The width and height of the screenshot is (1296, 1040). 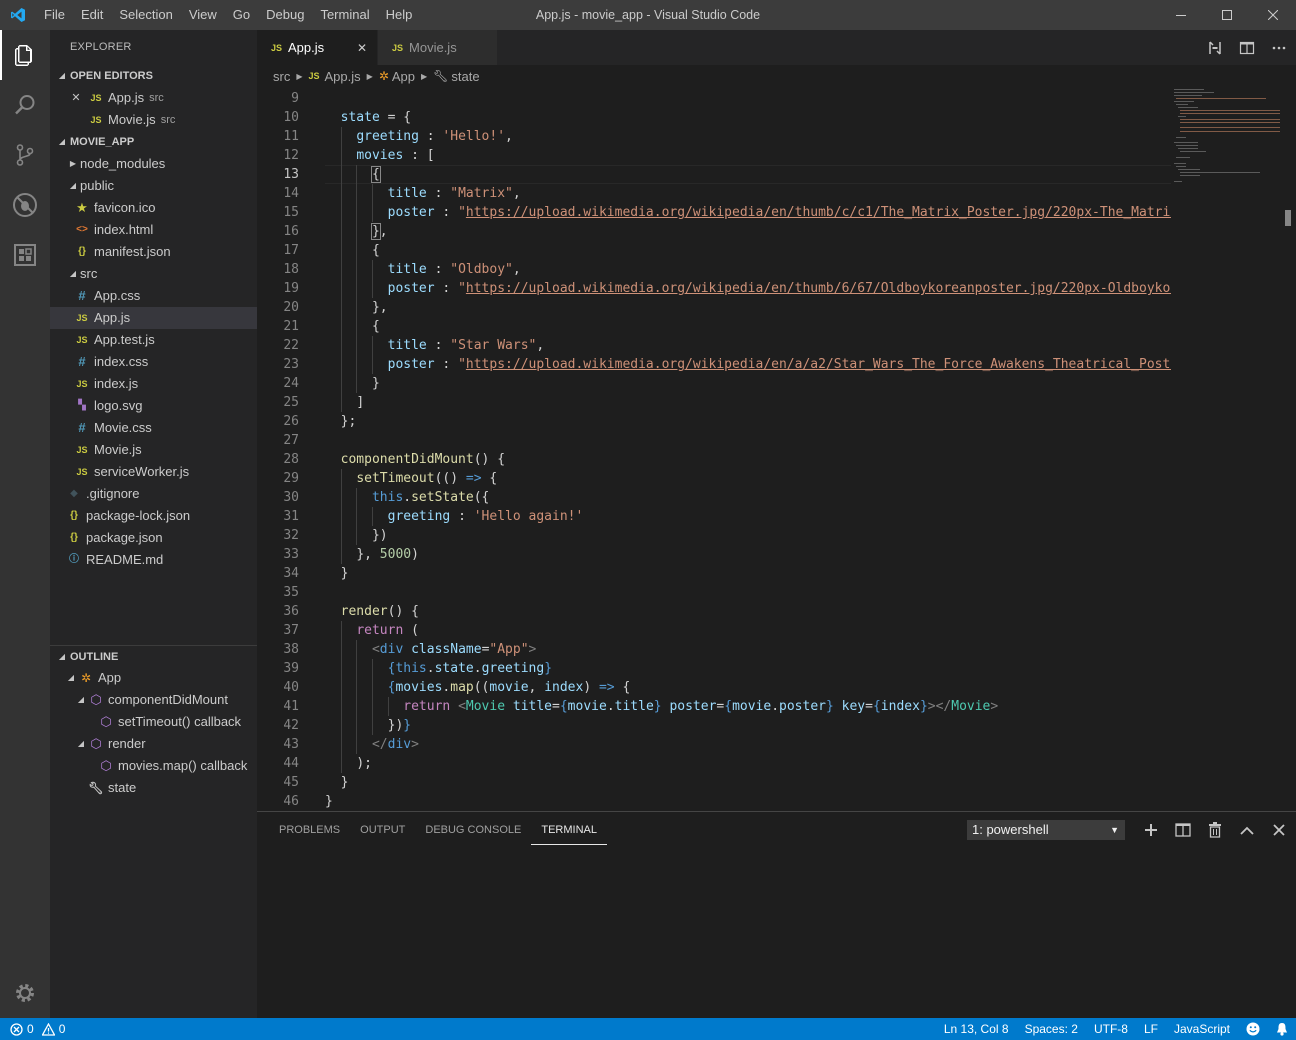 What do you see at coordinates (1151, 830) in the screenshot?
I see `new-terminal-button` at bounding box center [1151, 830].